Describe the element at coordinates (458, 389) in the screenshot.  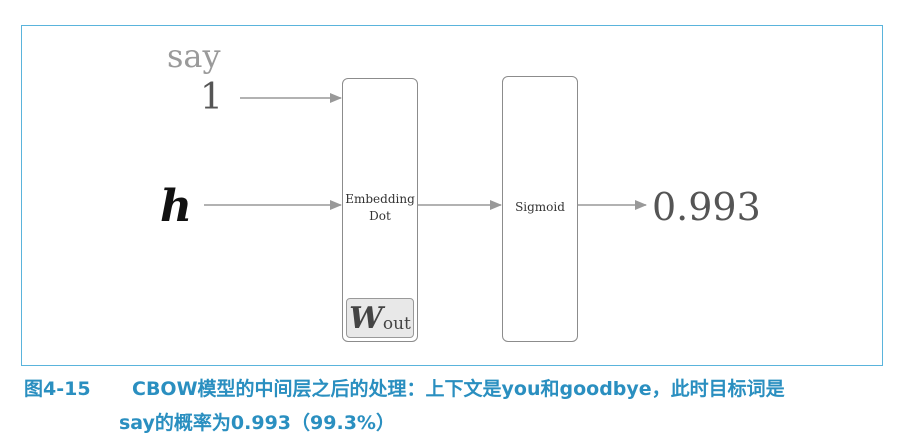
I see `caption-line-1: CBOW模型的中间层之后的处理：上下文是you和goodbye，此时目标词是` at that location.